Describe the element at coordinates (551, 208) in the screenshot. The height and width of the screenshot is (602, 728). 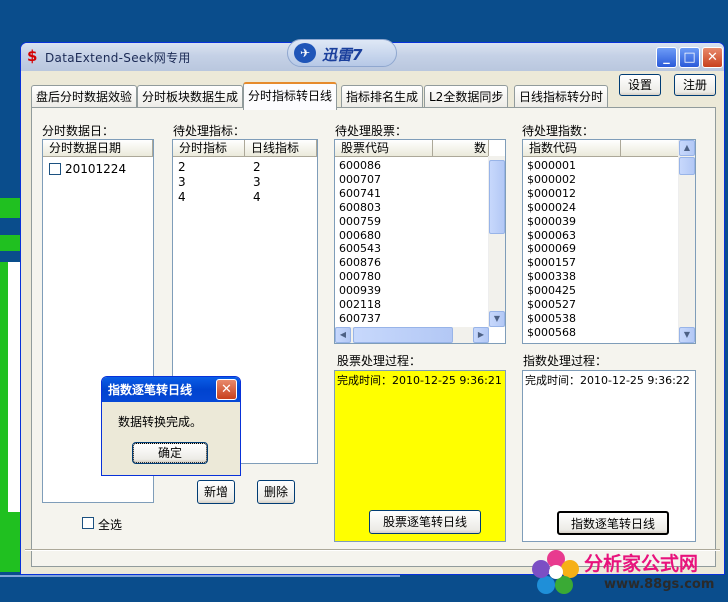
I see `list-item: $000024` at that location.